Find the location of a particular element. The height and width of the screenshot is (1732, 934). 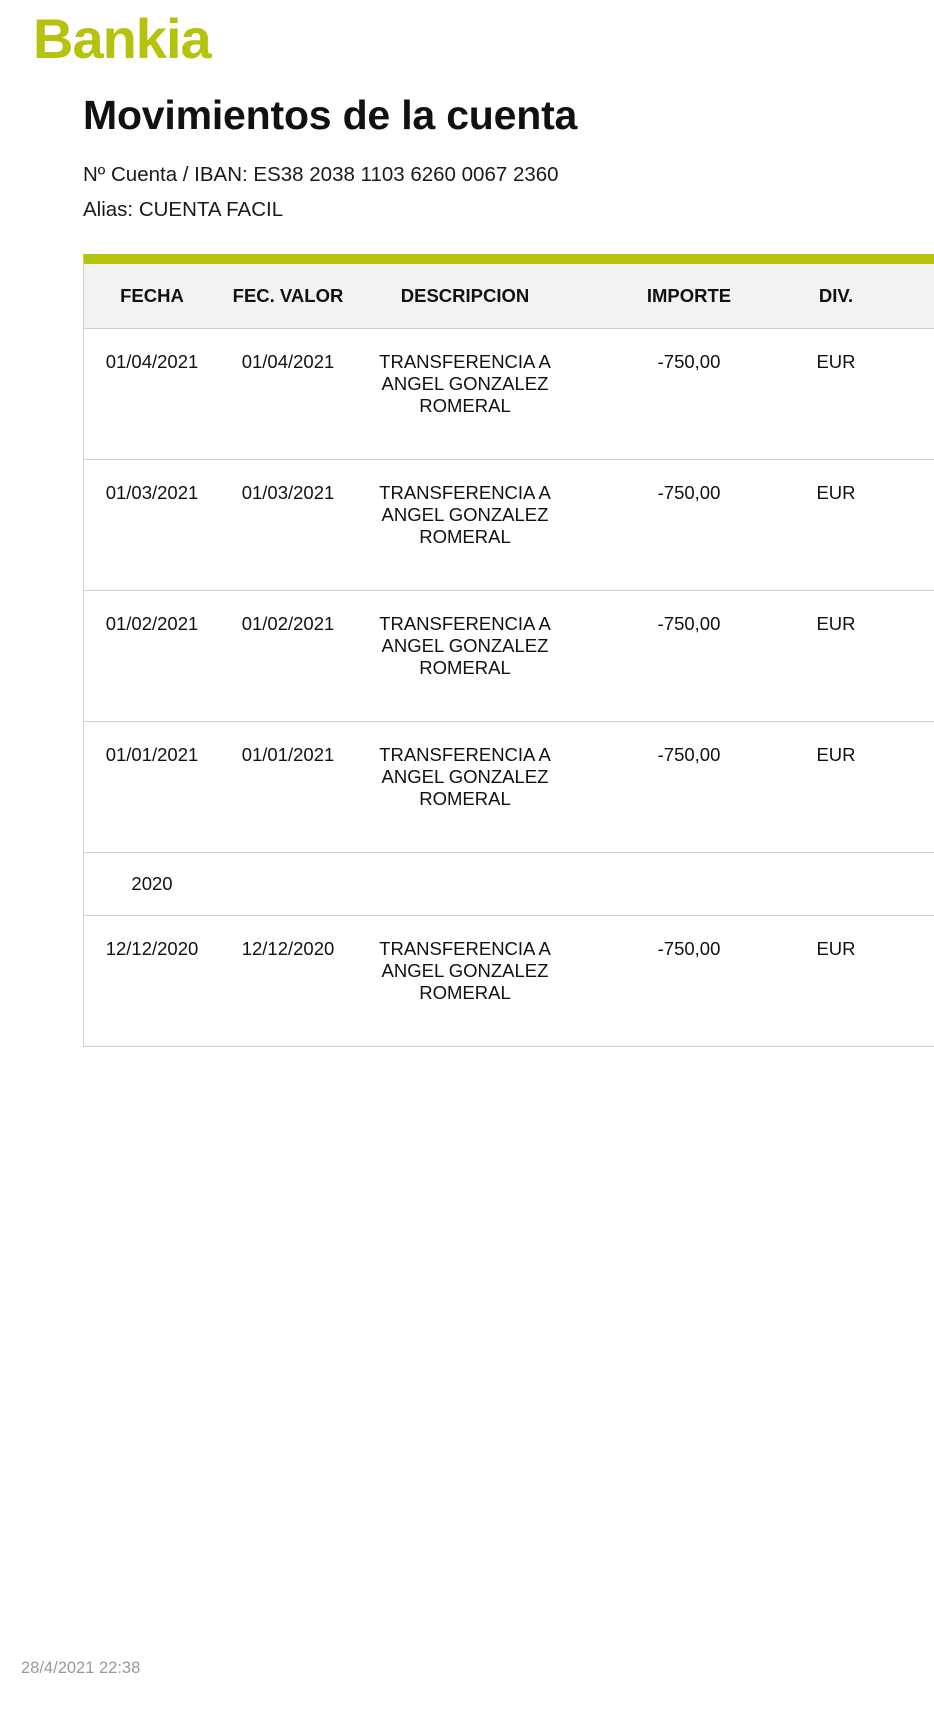

bankia-logo-mark: Bankia is located at coordinates (123, 37).